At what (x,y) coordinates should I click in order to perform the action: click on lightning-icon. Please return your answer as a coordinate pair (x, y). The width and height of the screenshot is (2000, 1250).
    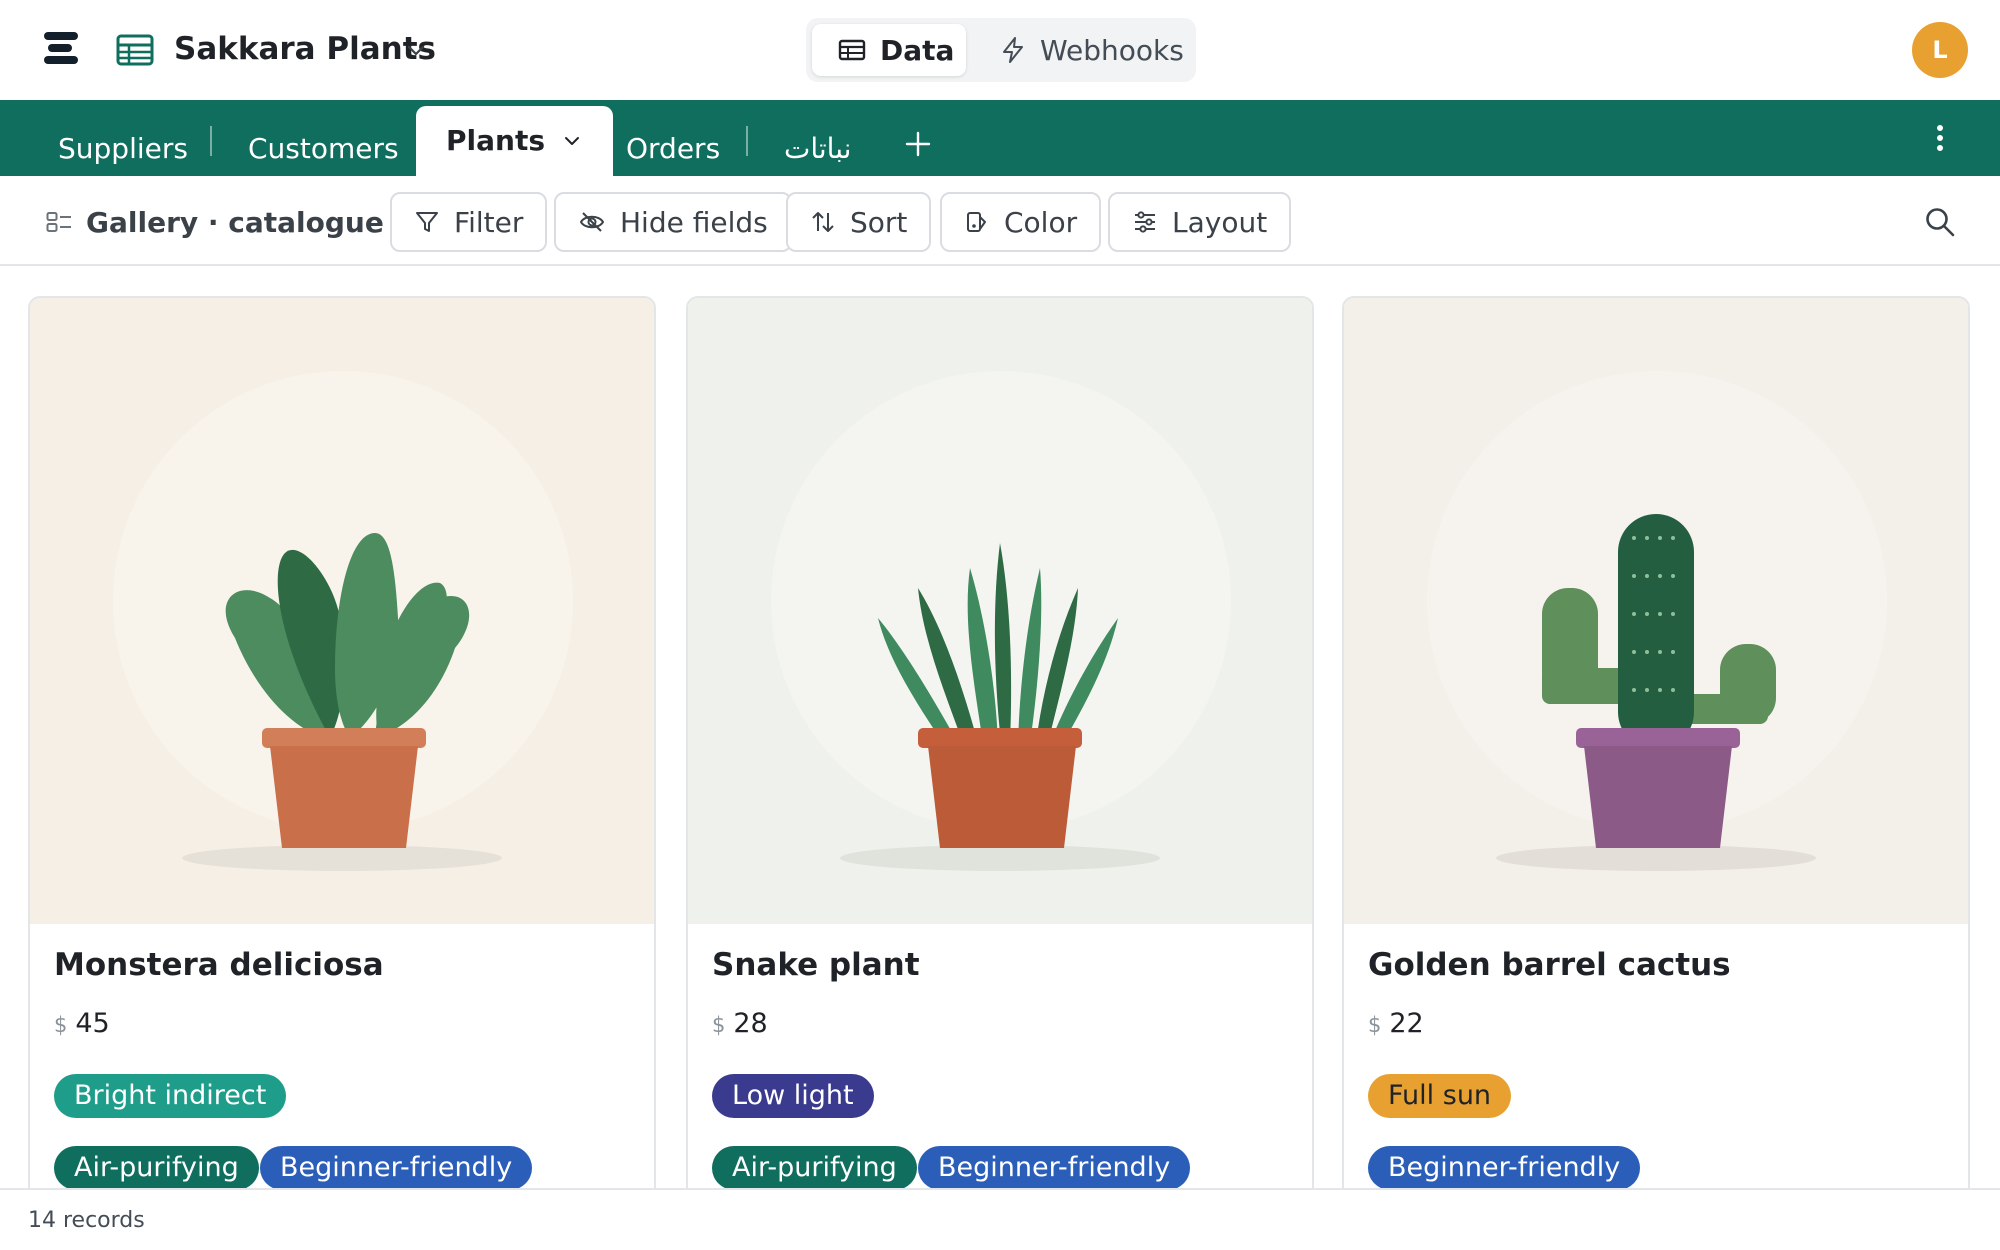
    Looking at the image, I should click on (1013, 50).